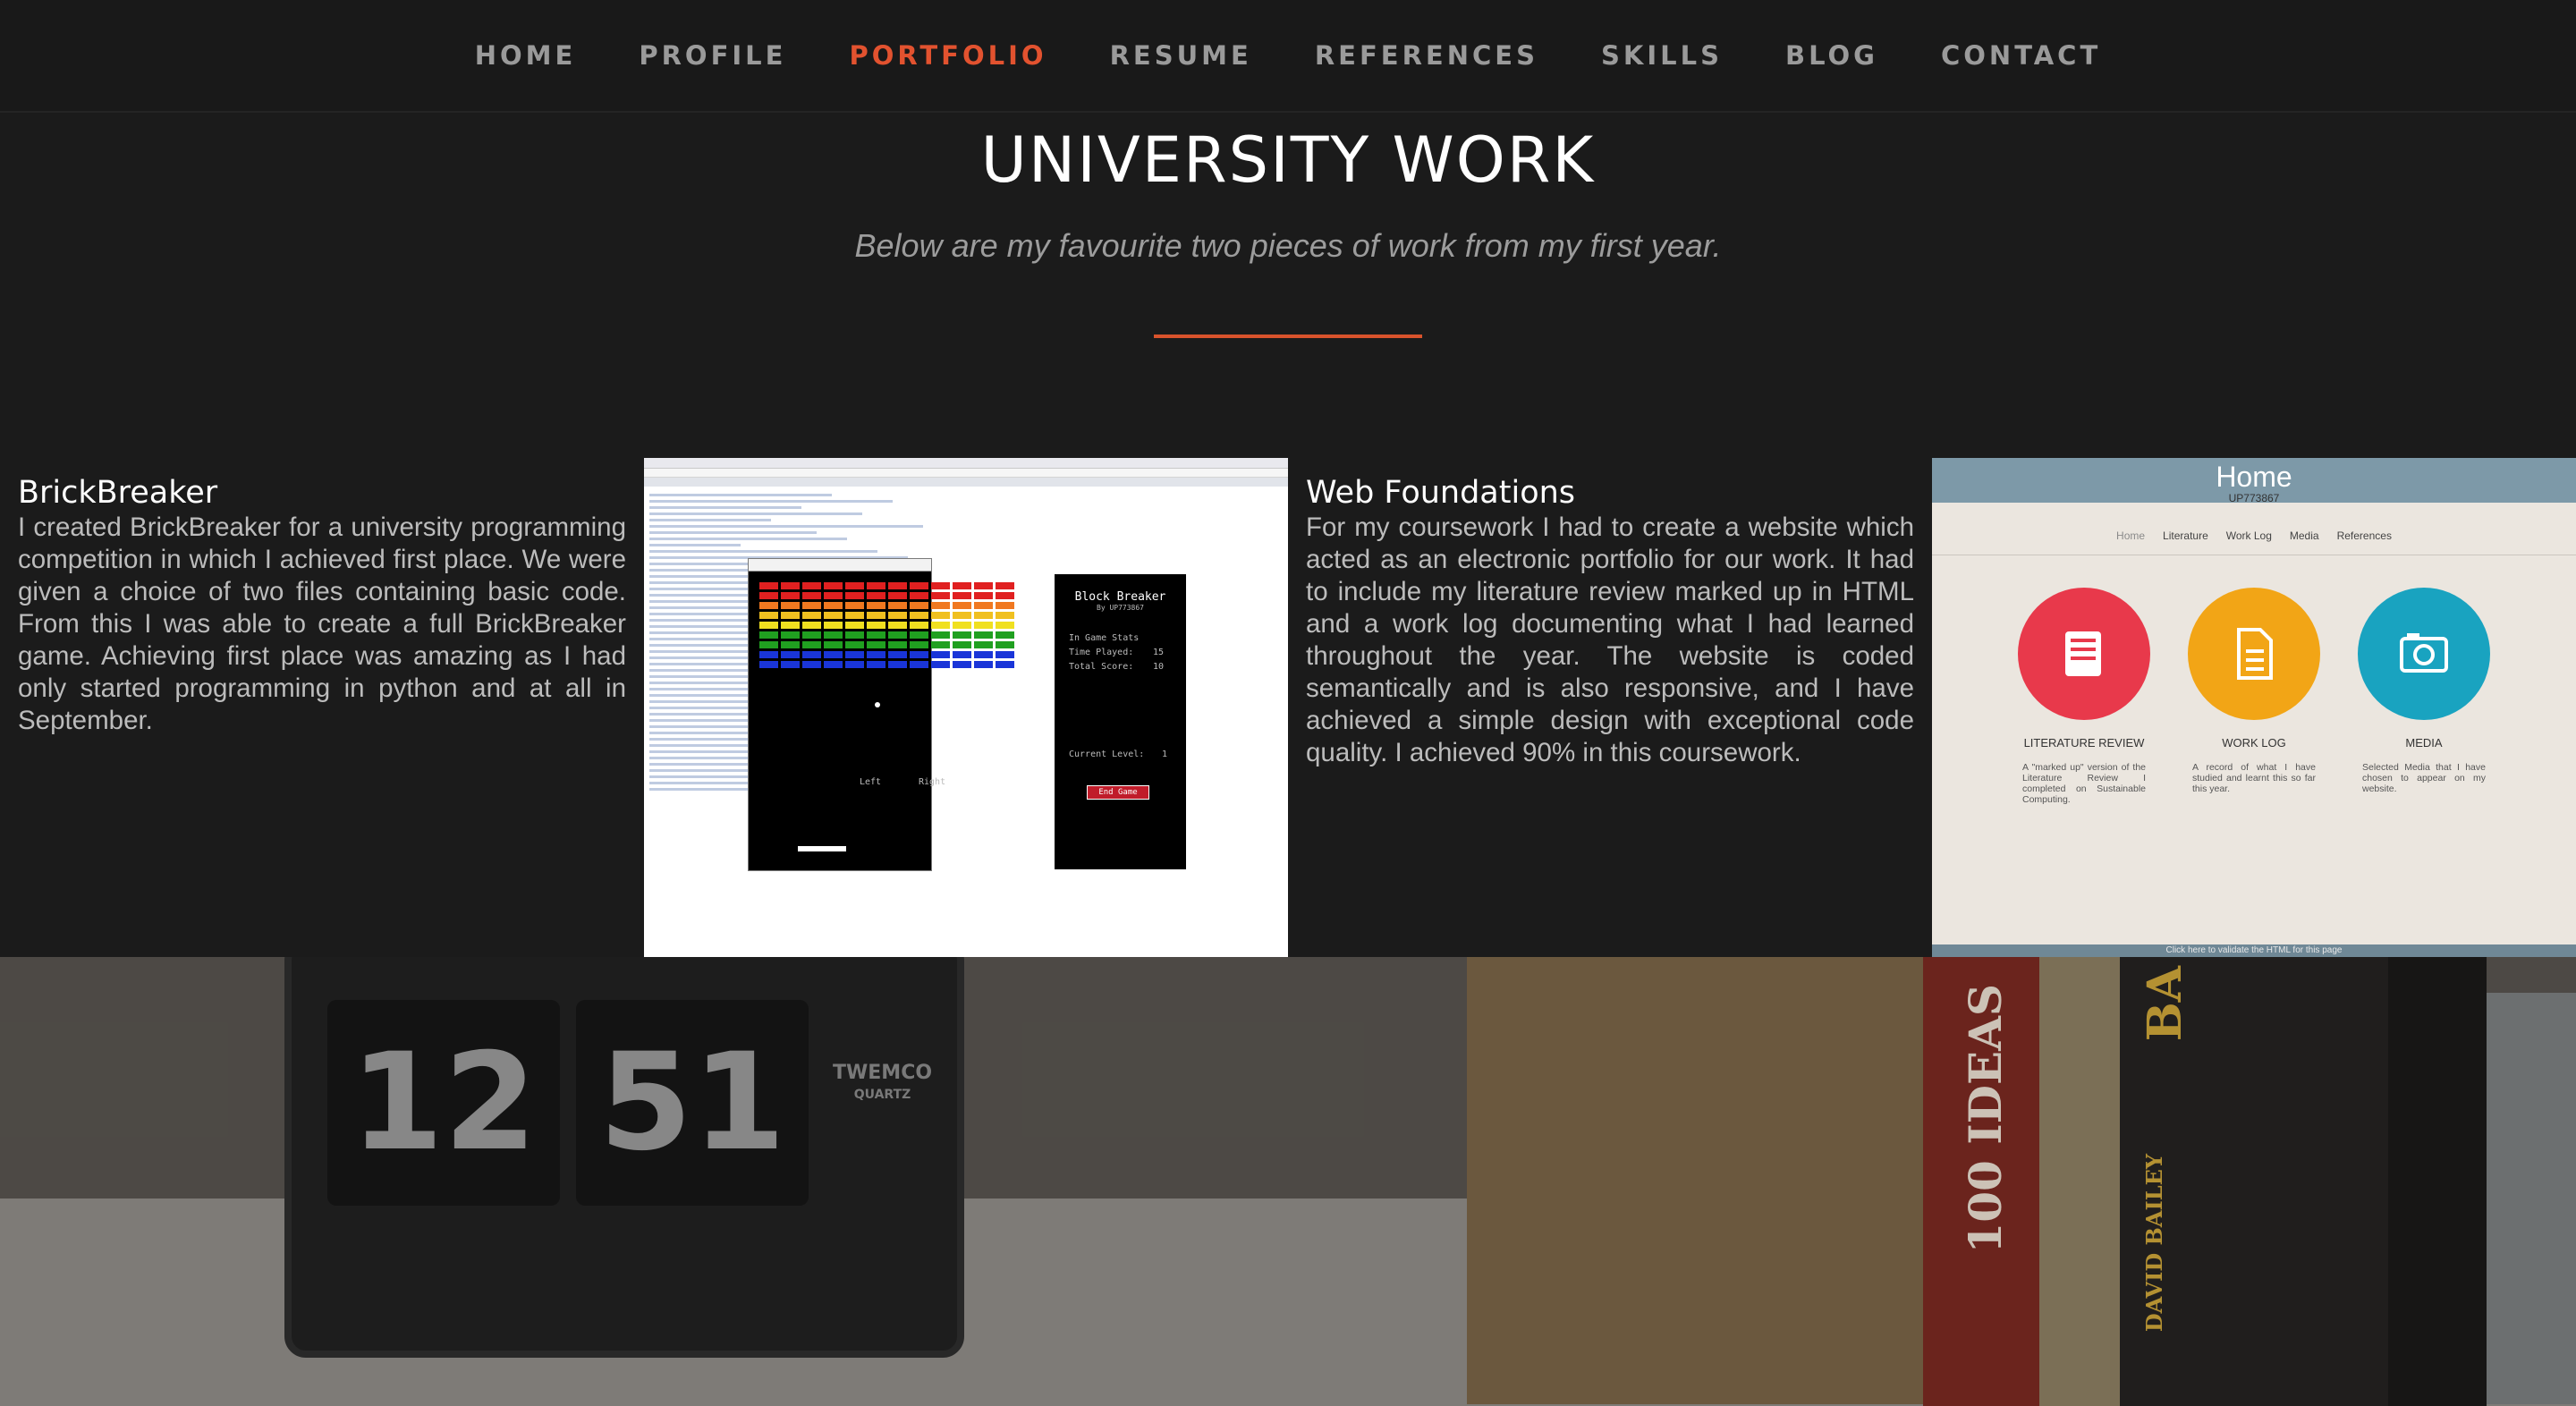  What do you see at coordinates (712, 56) in the screenshot?
I see `nav-profile: PROFILE` at bounding box center [712, 56].